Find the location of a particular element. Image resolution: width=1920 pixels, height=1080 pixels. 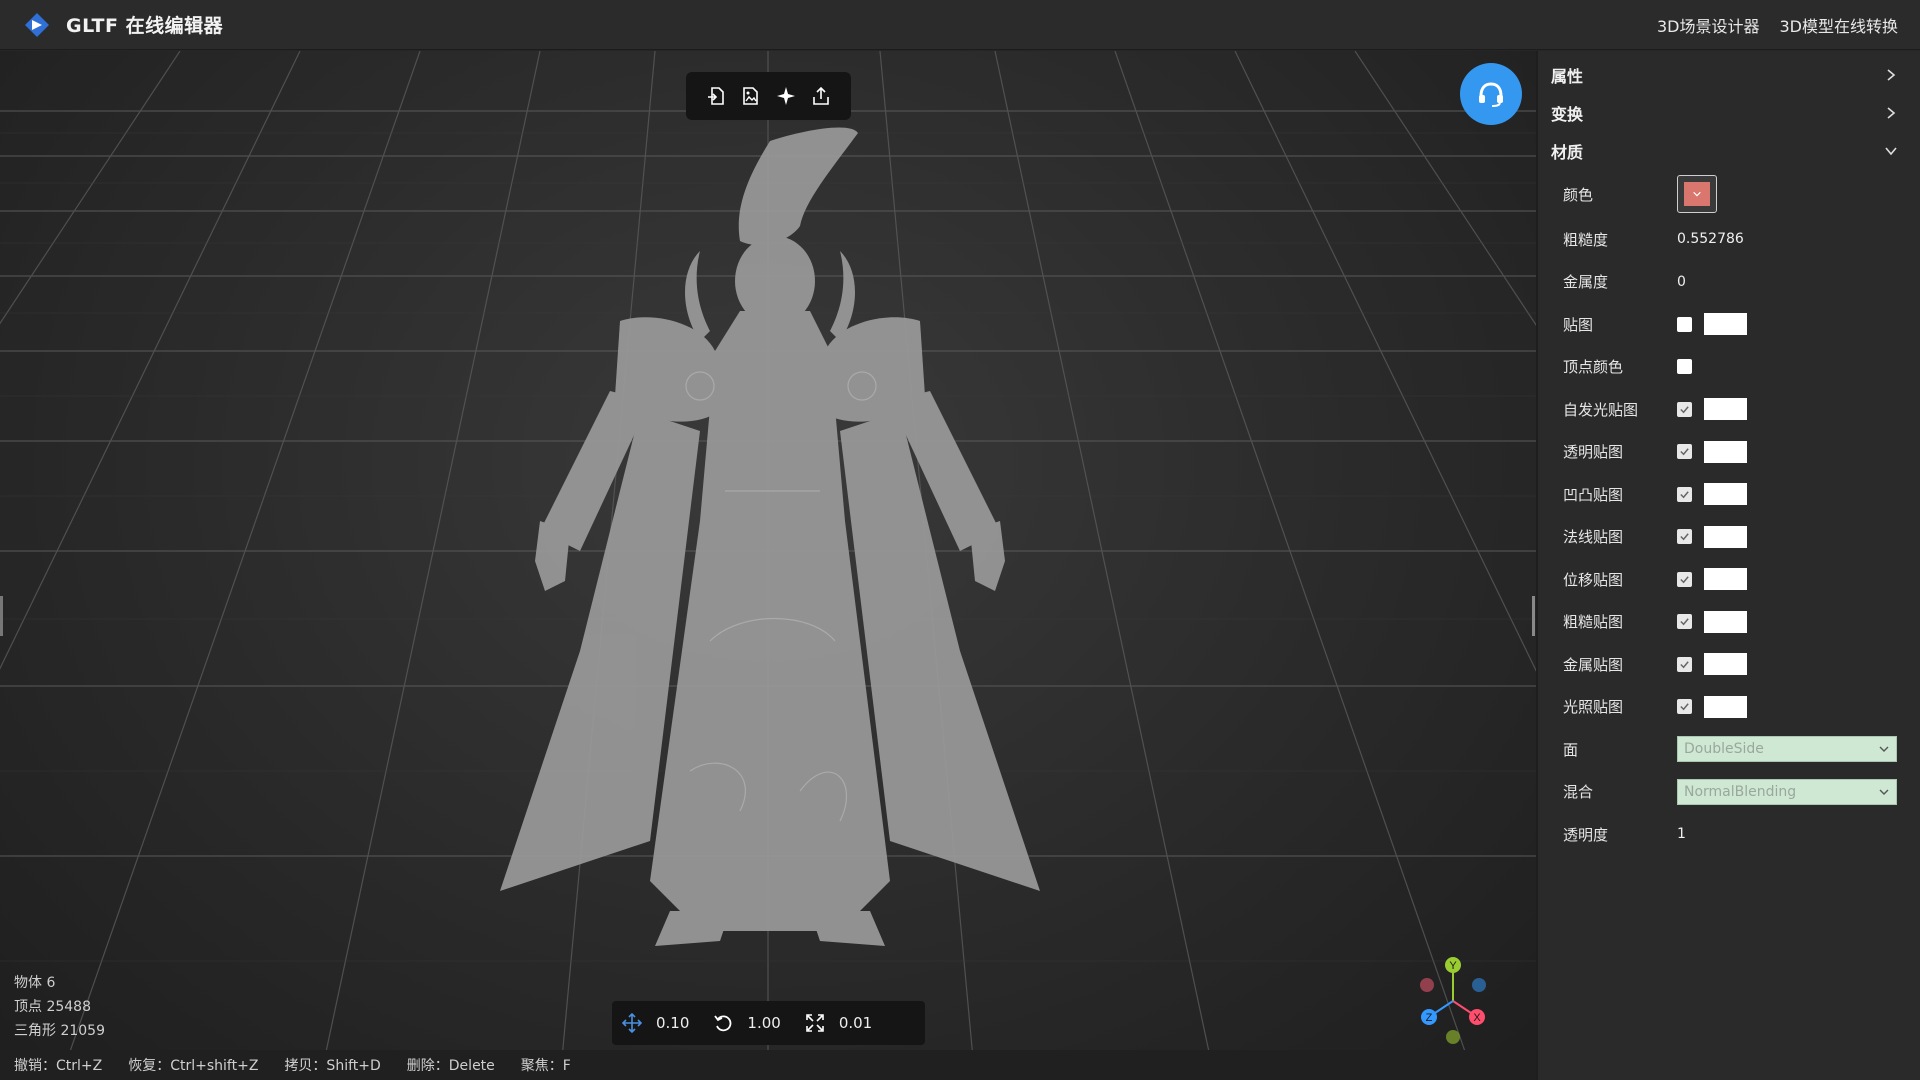

rotate-step: 1.00 is located at coordinates (747, 1023).